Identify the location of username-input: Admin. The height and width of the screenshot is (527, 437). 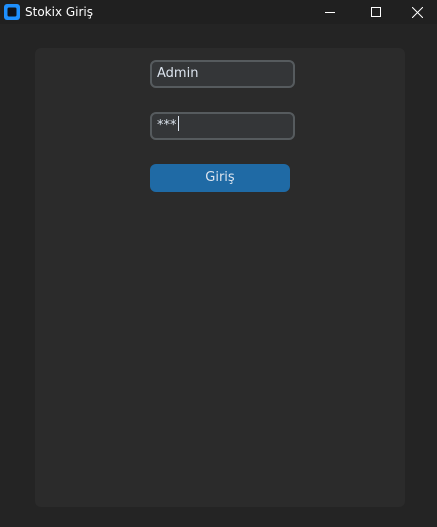
(222, 74).